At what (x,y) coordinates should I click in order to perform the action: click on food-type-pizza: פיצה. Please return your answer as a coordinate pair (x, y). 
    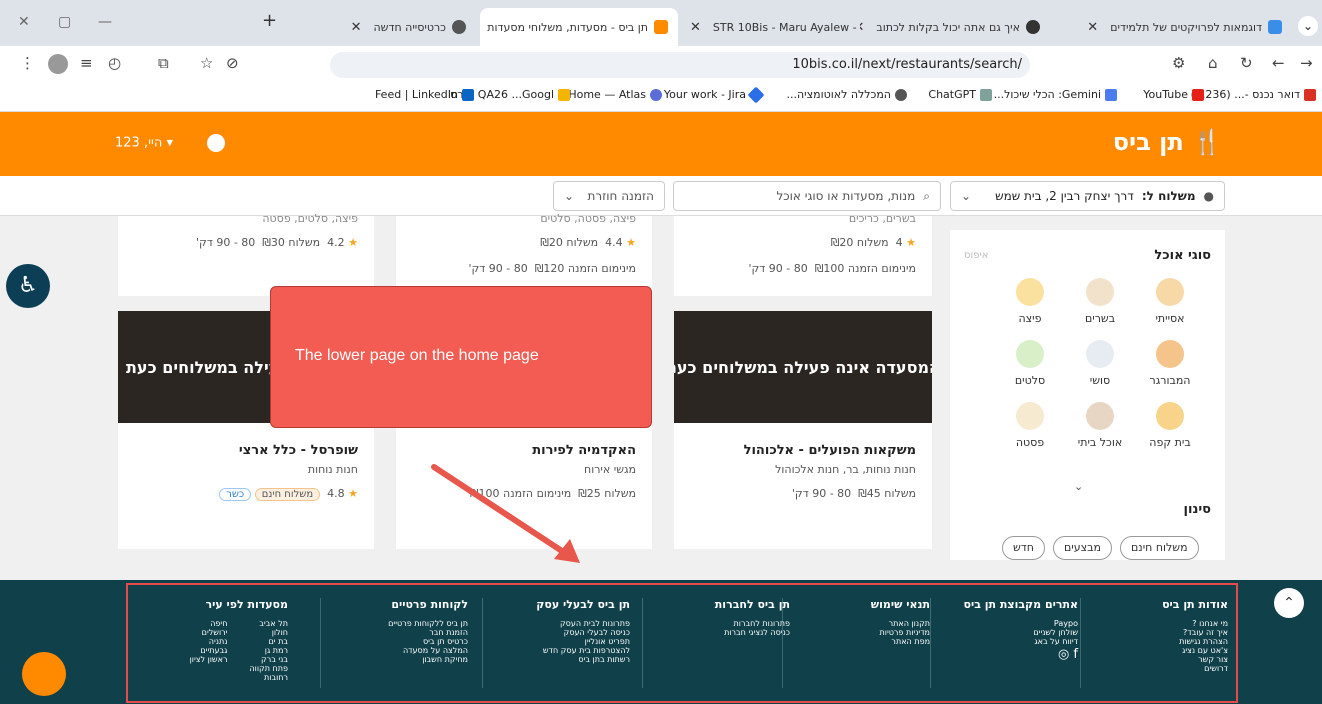
    Looking at the image, I should click on (1030, 301).